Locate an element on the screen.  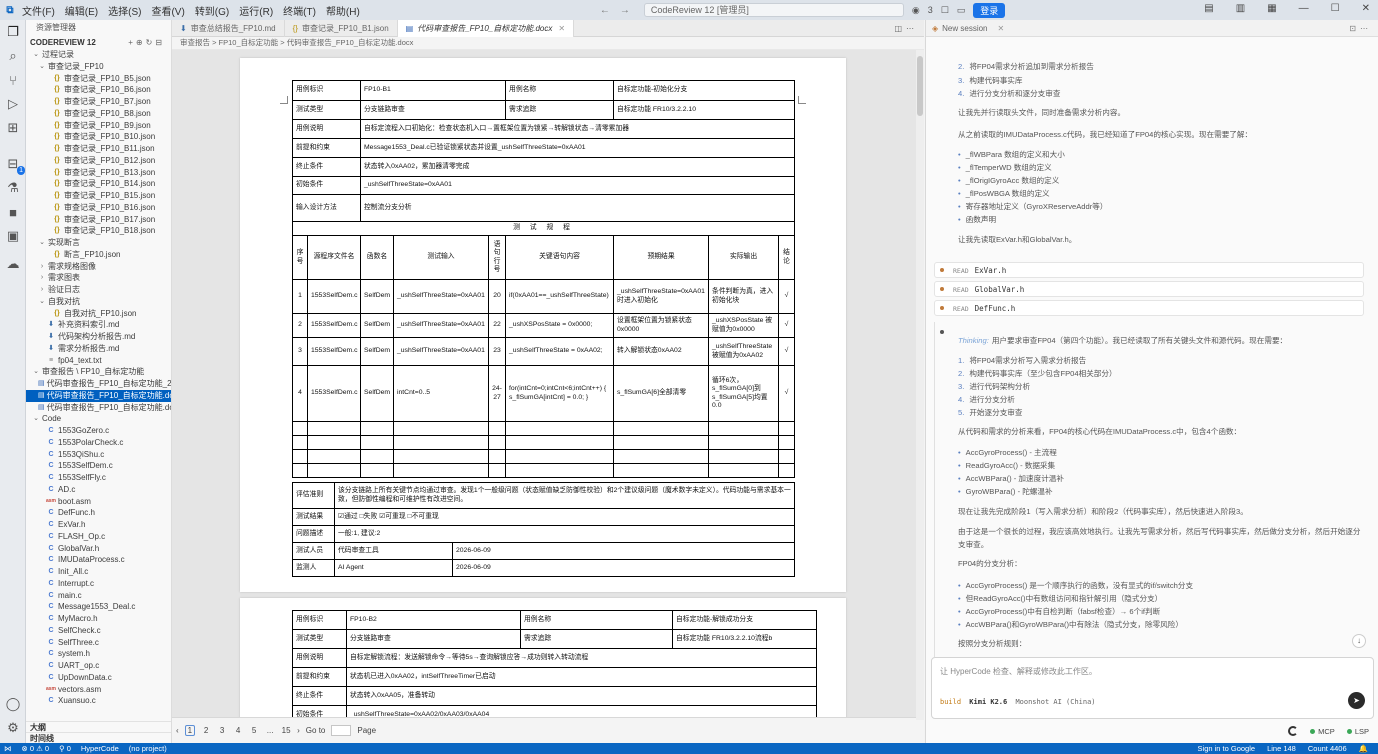
page-15-button: 15 is located at coordinates (286, 730).